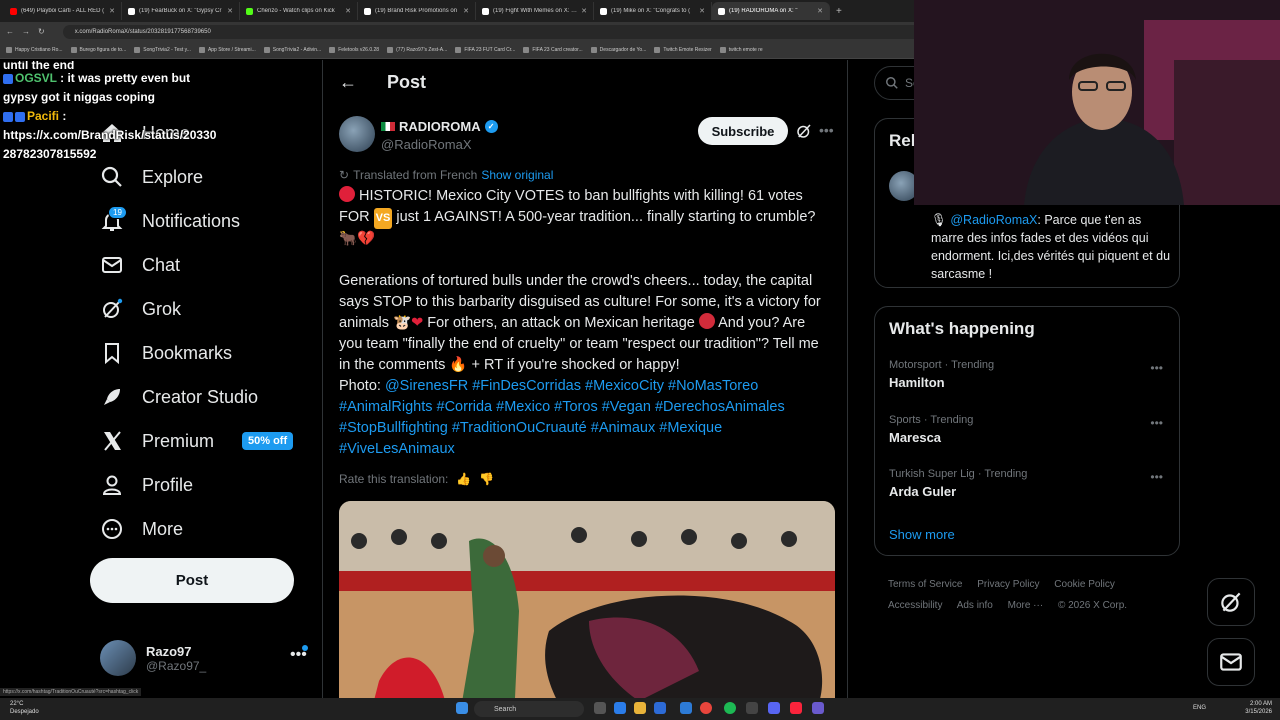  I want to click on browser-tab: (649) Playboi Carti - ALL RED ( ✕, so click(63, 11).